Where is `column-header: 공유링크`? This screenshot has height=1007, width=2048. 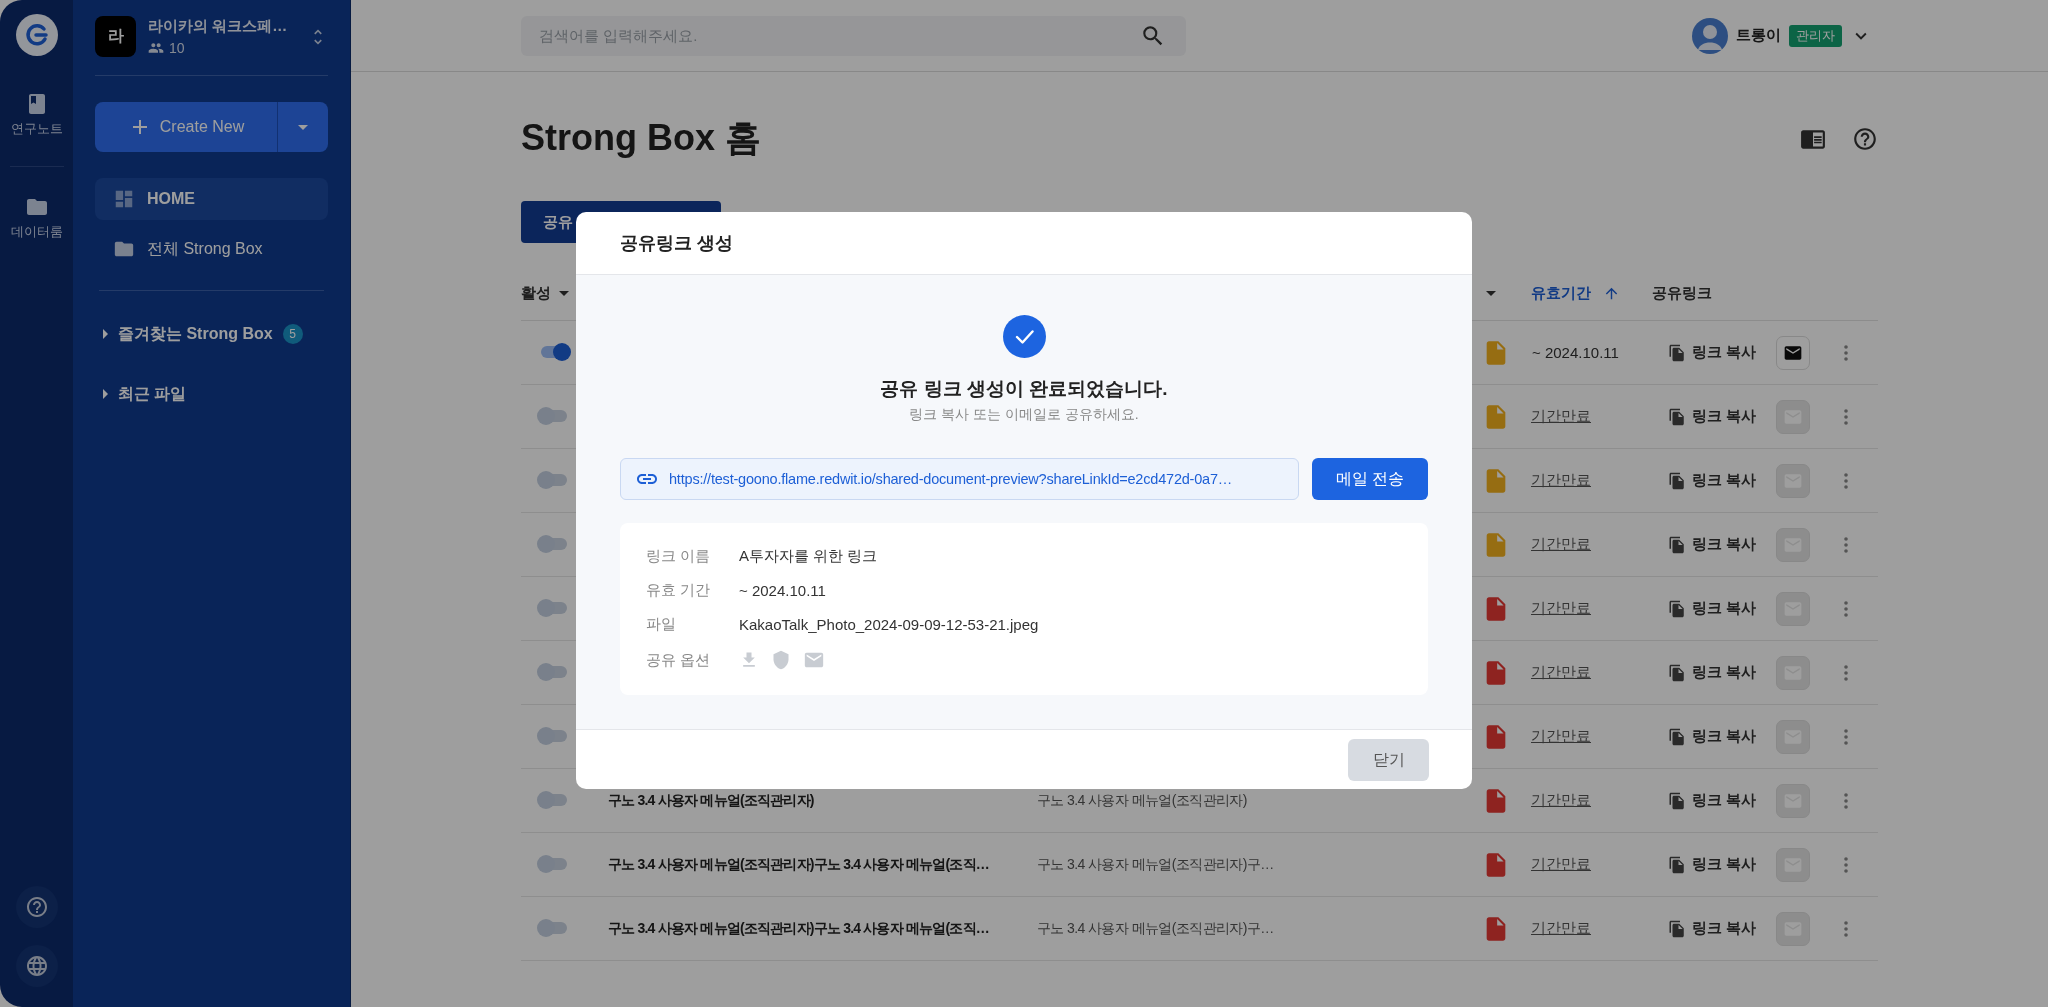 column-header: 공유링크 is located at coordinates (1682, 293).